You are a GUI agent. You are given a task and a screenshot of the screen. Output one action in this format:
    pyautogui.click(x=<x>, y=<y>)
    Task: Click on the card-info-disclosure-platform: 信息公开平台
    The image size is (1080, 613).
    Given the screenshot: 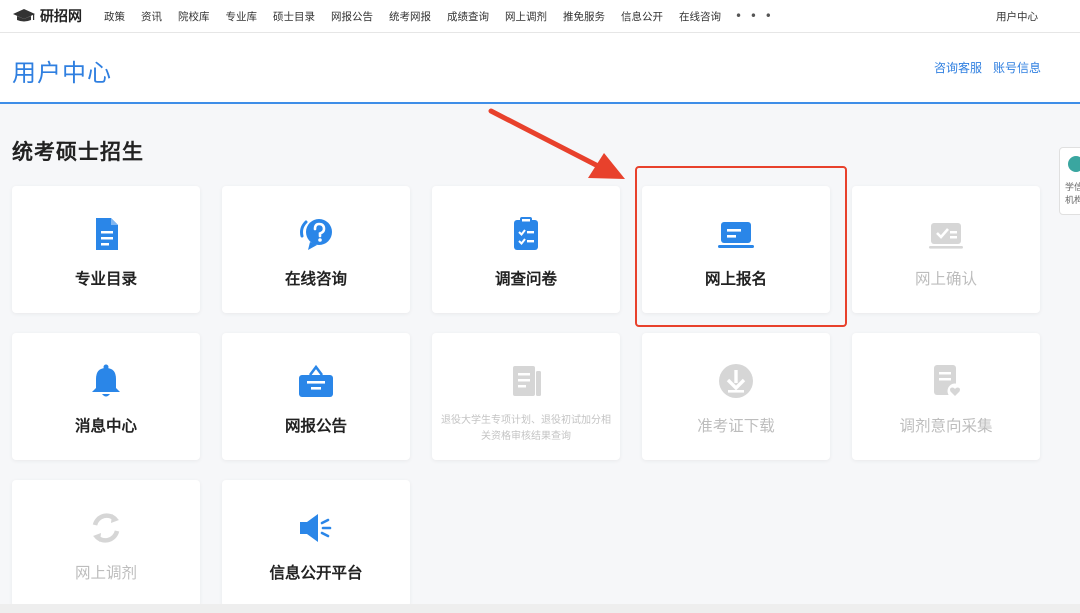 What is the action you would take?
    pyautogui.click(x=316, y=543)
    